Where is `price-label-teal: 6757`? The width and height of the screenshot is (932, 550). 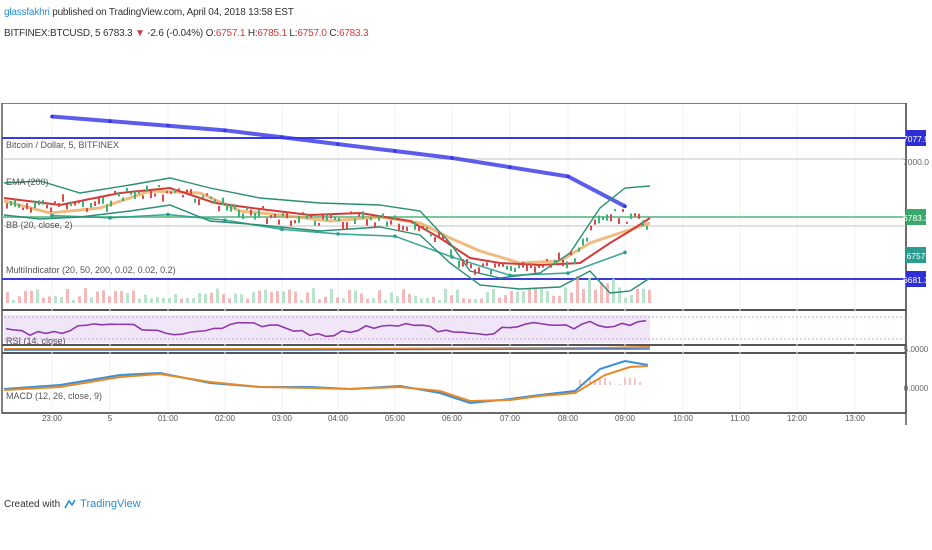
price-label-teal: 6757 is located at coordinates (916, 255).